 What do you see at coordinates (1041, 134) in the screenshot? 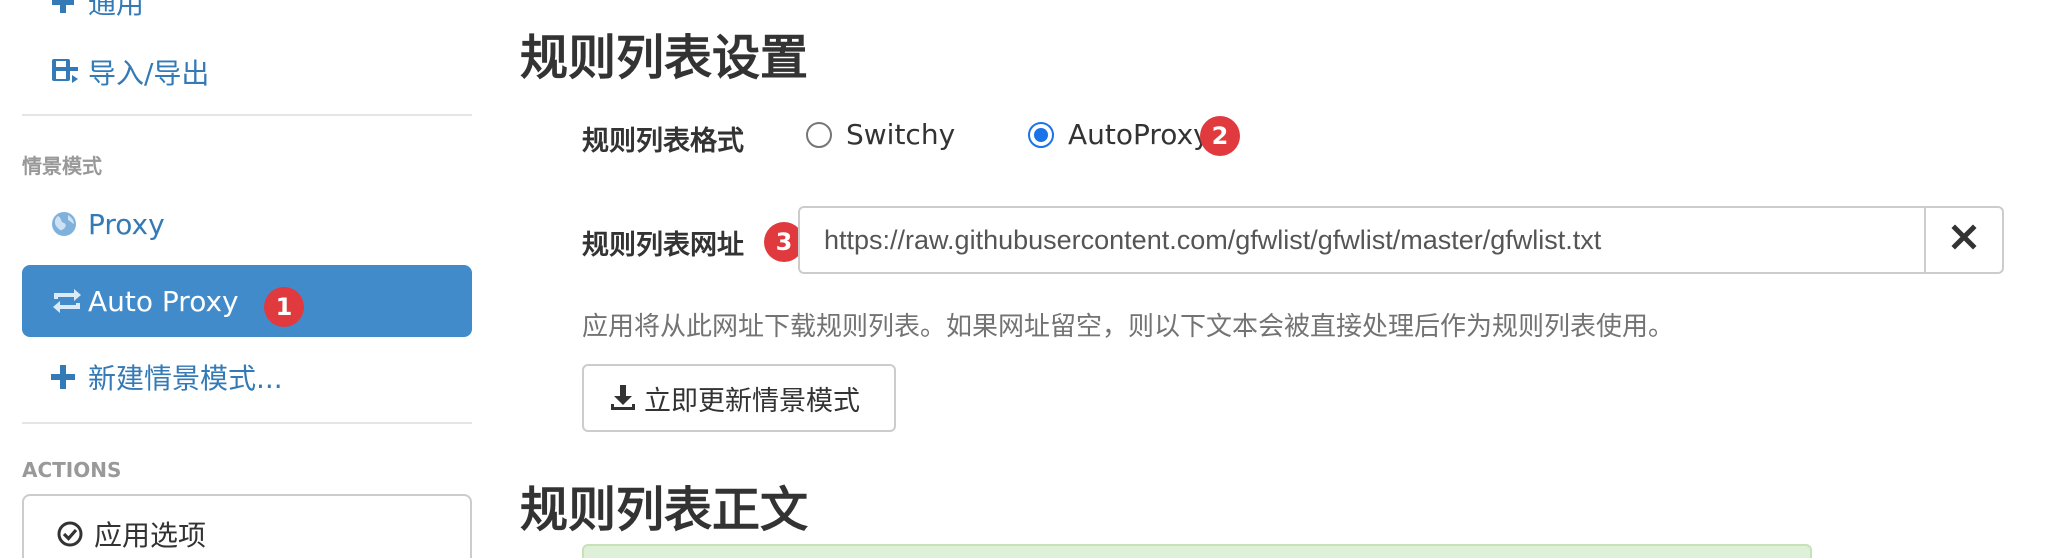
I see `radio-autoproxy` at bounding box center [1041, 134].